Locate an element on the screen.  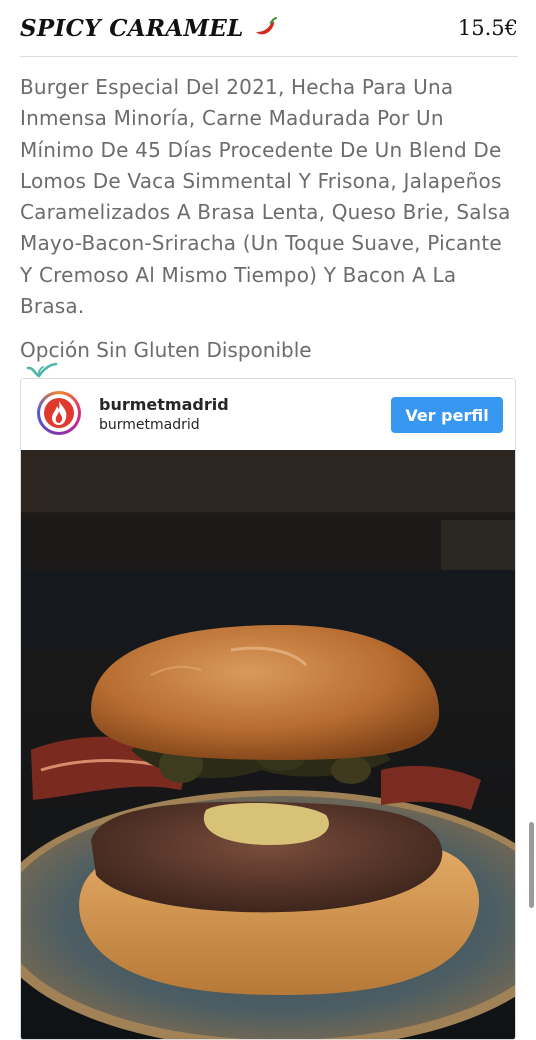
check-mark-icon is located at coordinates (42, 370).